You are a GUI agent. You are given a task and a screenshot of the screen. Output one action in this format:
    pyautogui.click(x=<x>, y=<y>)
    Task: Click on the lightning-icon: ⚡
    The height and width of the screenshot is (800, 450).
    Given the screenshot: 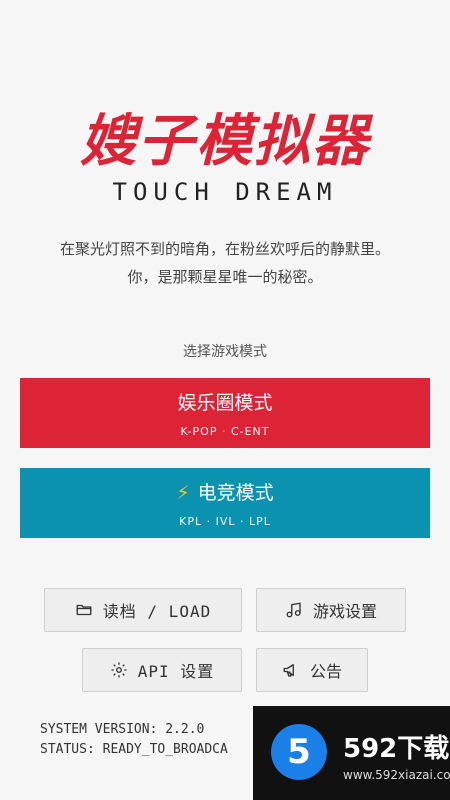 What is the action you would take?
    pyautogui.click(x=183, y=493)
    